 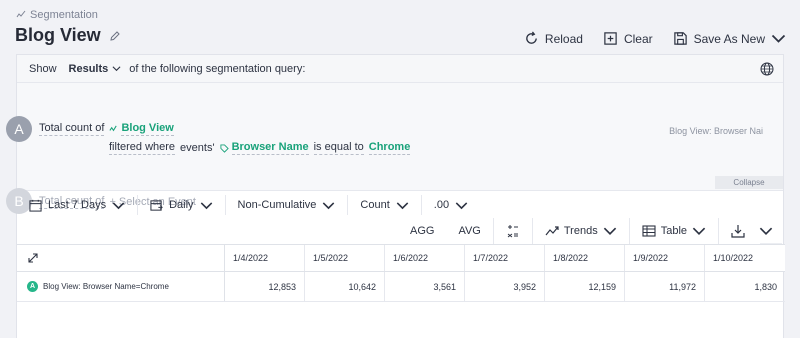 What do you see at coordinates (531, 37) in the screenshot?
I see `reload-icon` at bounding box center [531, 37].